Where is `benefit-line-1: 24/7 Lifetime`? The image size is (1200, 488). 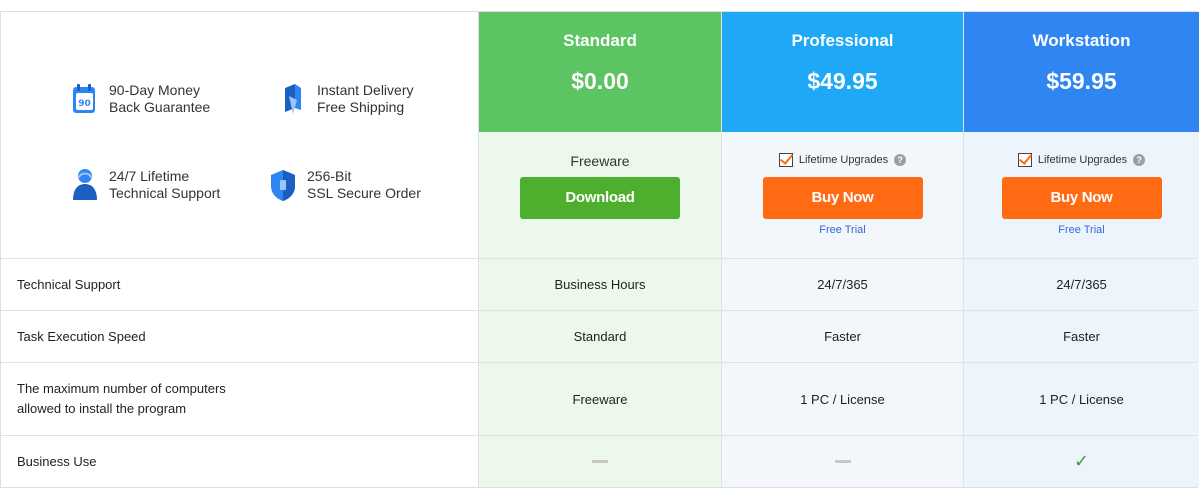 benefit-line-1: 24/7 Lifetime is located at coordinates (149, 176).